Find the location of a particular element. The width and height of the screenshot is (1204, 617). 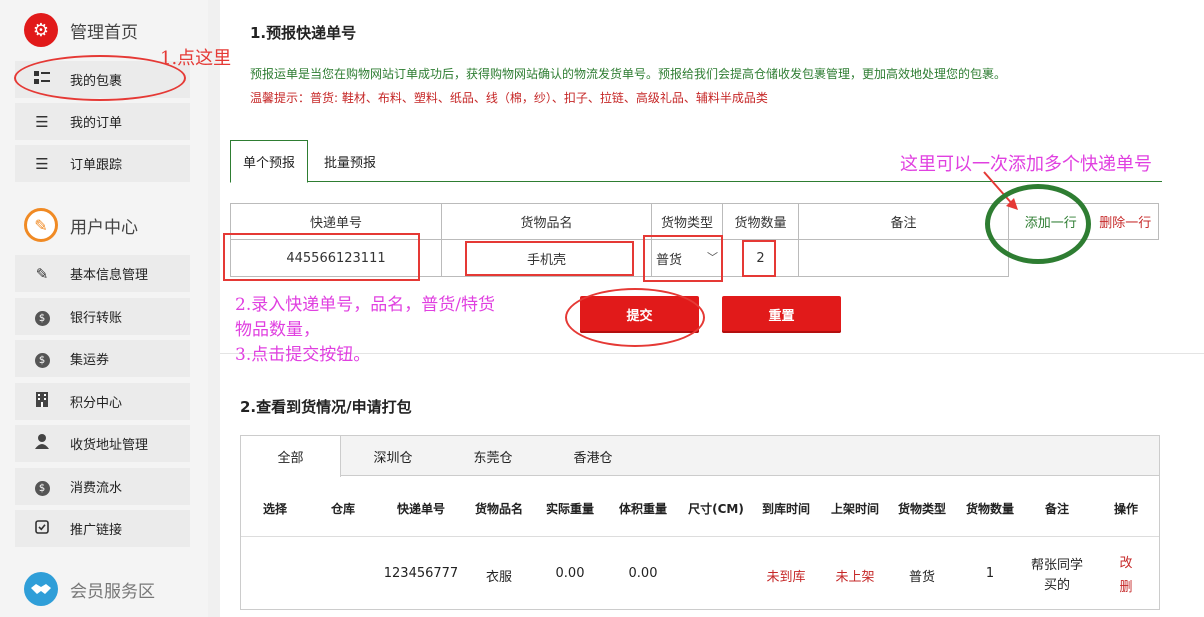

col-volume-weight: 体积重量 is located at coordinates (642, 509).